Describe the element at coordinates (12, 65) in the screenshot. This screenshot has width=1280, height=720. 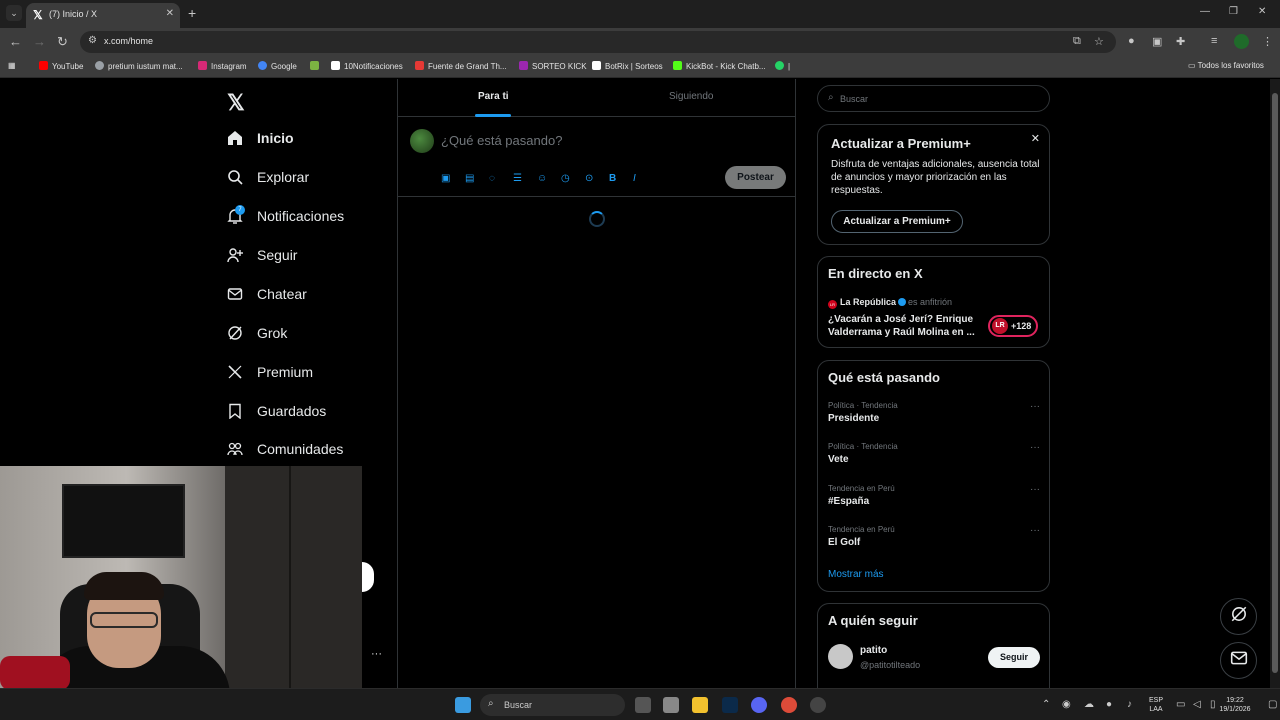
I see `apps-grid-icon: ▦` at that location.